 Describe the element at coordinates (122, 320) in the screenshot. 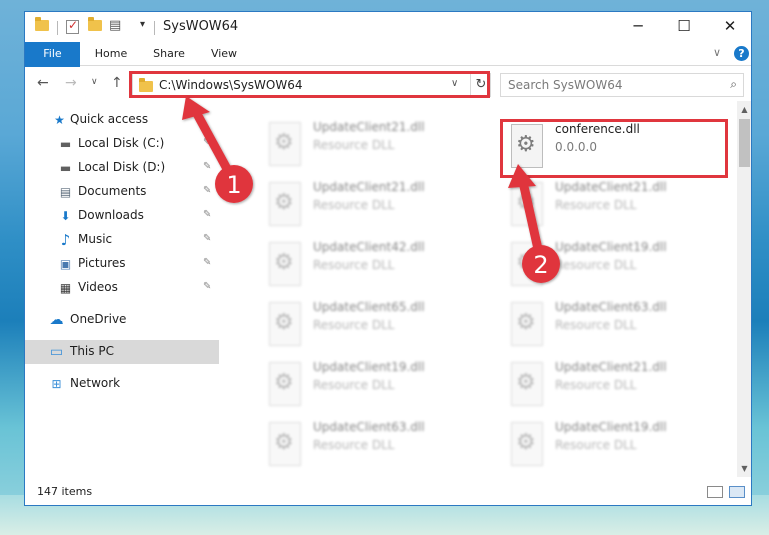

I see `sidebar-item-onedrive: ☁ OneDrive` at that location.